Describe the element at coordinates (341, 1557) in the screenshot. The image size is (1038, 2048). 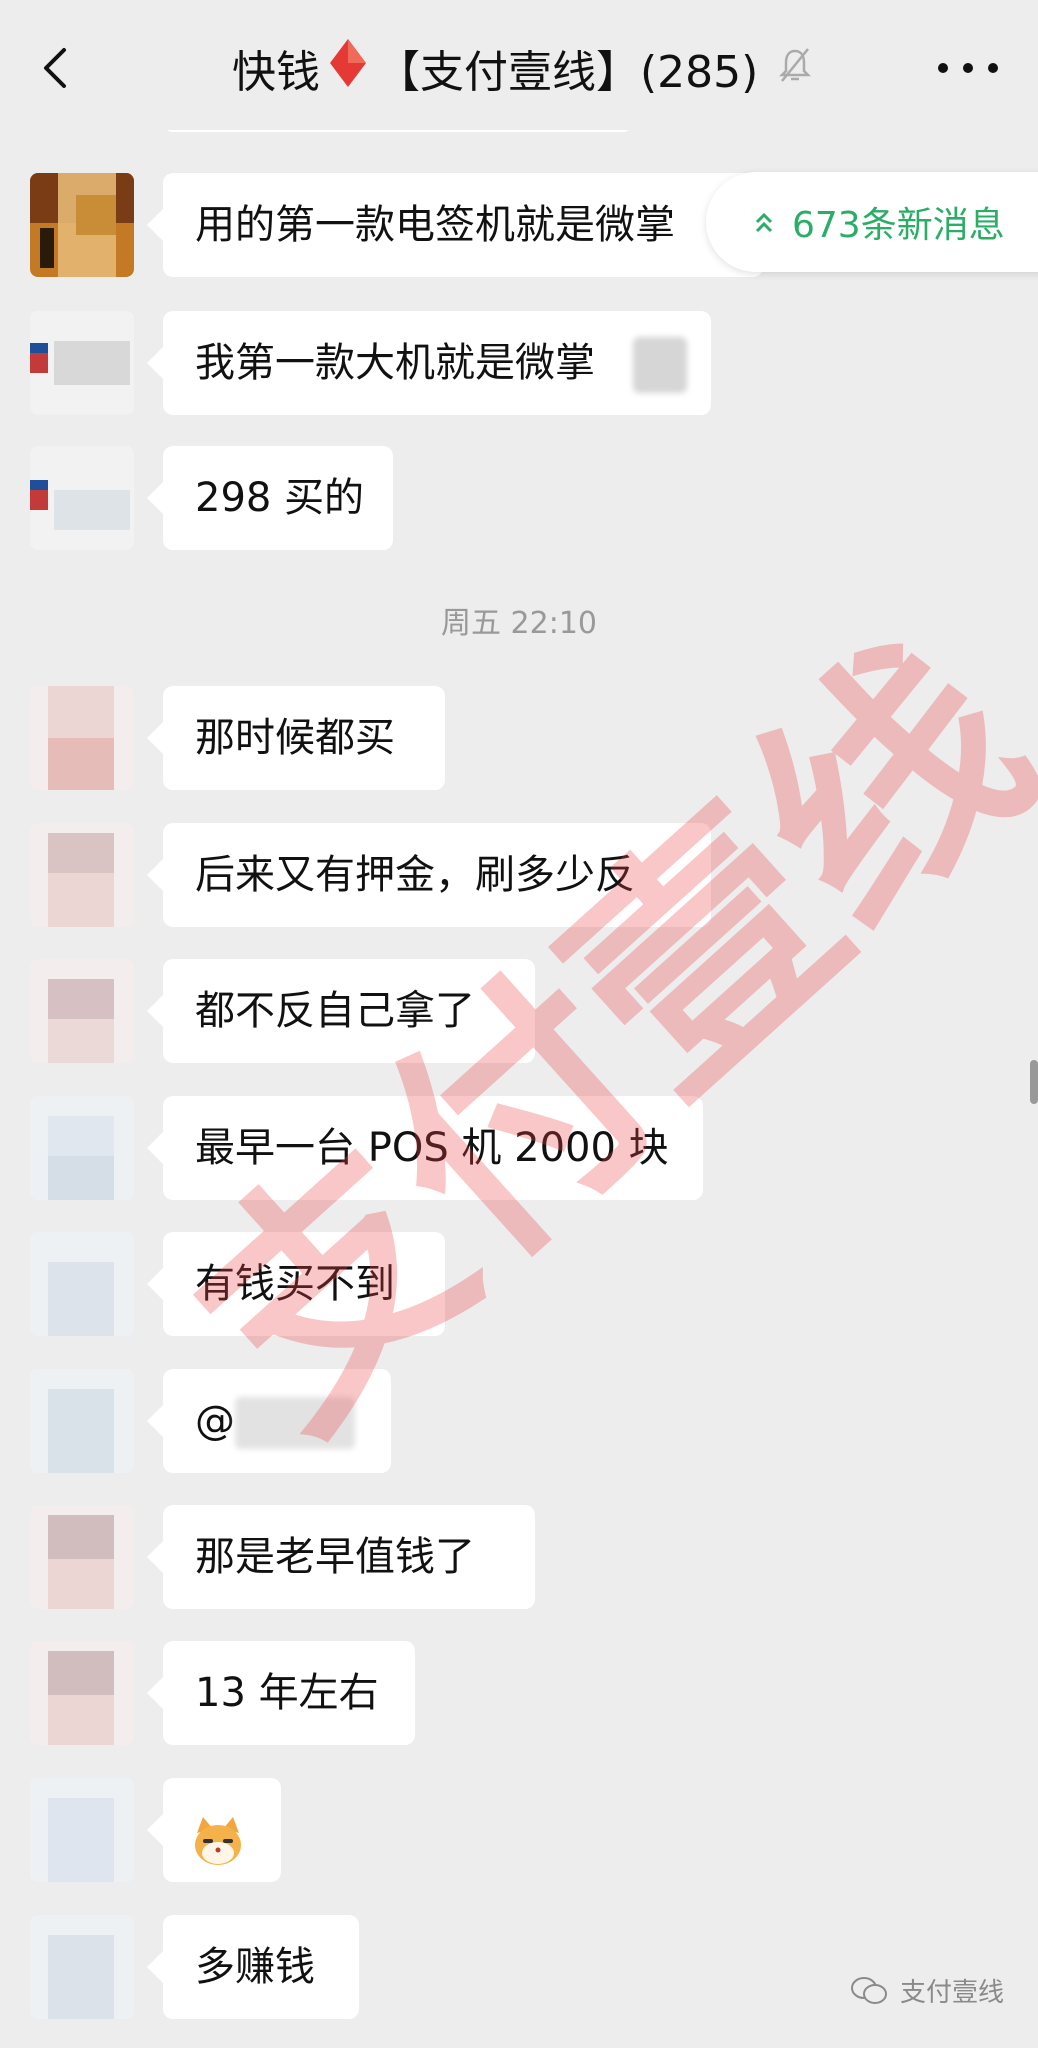
I see `message-bubble: 那是老早值钱了` at that location.